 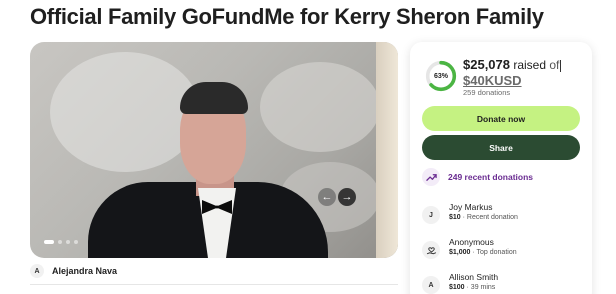 I want to click on organizer: A Alejandra Nava, so click(x=73, y=271).